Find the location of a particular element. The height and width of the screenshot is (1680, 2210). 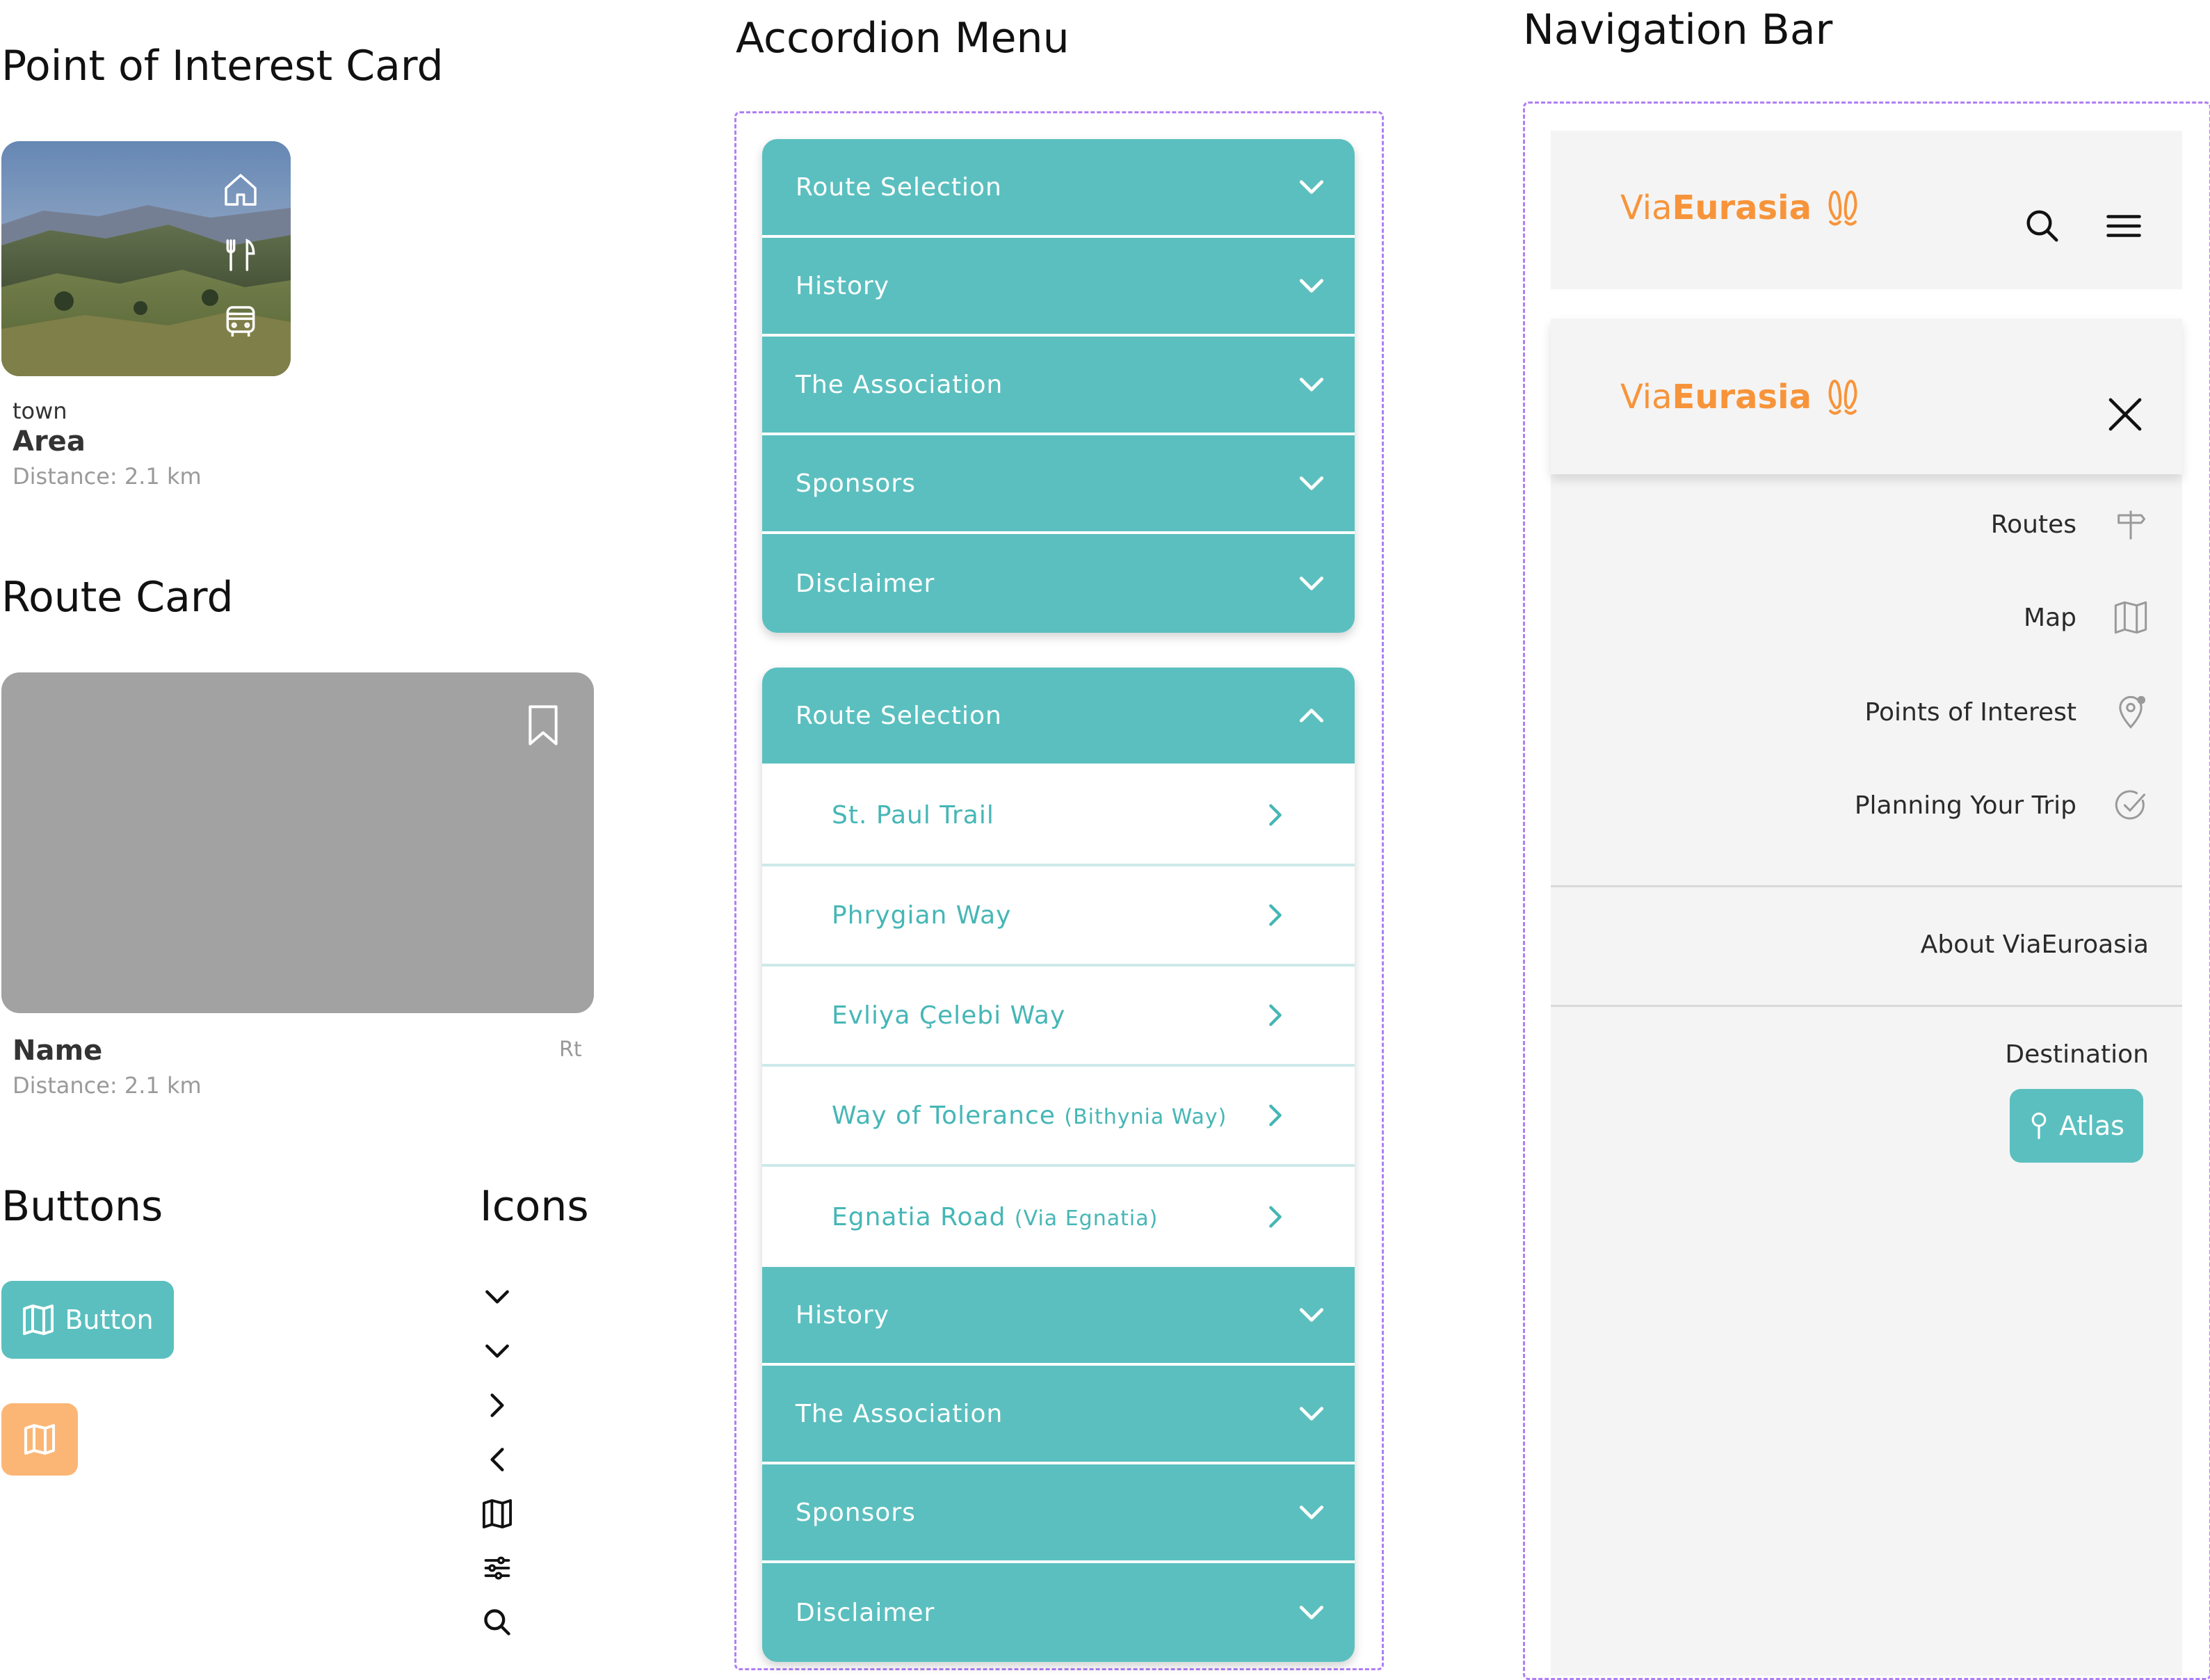

nav-item-routes: Routes is located at coordinates (2070, 524).